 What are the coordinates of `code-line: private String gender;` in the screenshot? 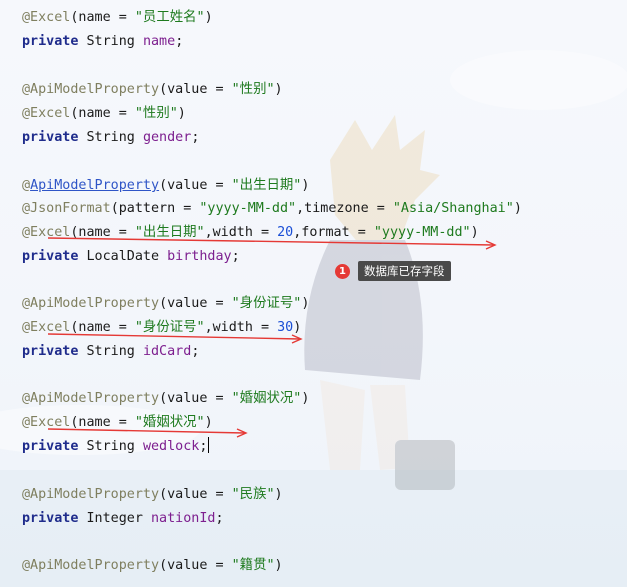 It's located at (110, 138).